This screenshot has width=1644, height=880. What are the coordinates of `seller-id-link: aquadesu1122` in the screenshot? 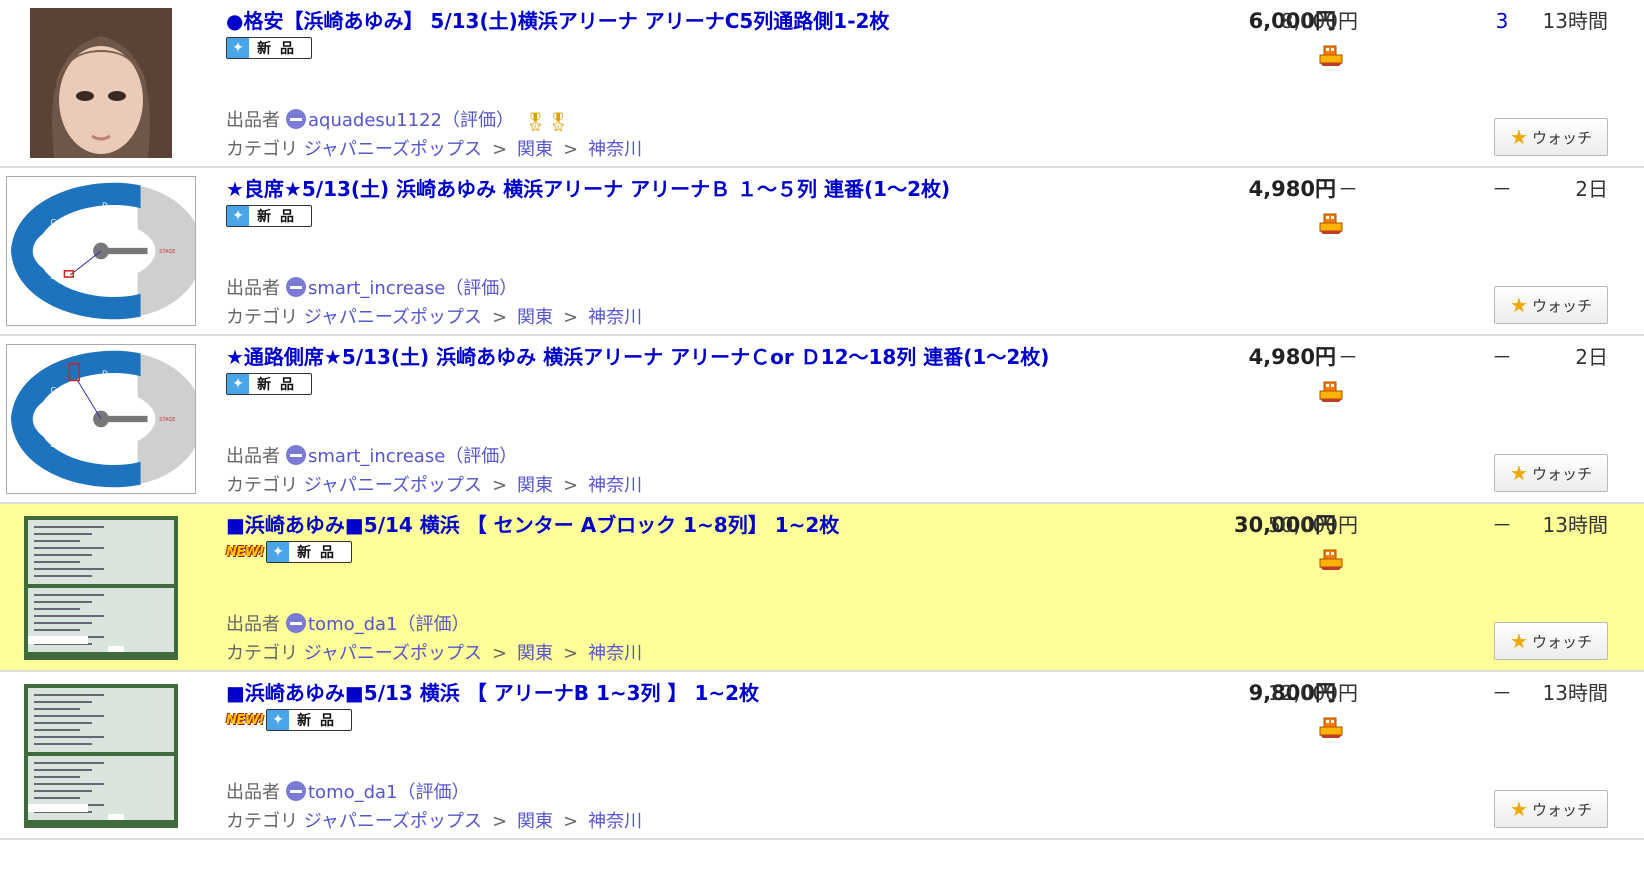 It's located at (375, 120).